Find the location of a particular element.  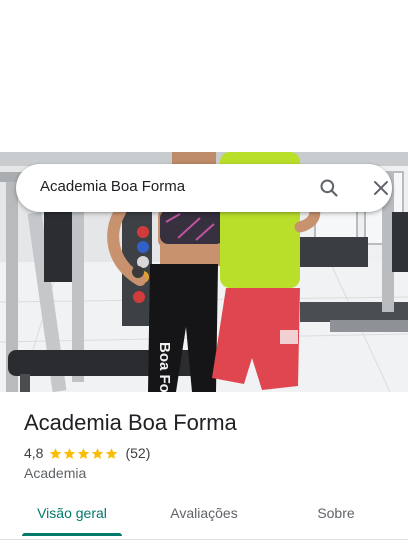

tab-overview: Visão geral is located at coordinates (72, 516).